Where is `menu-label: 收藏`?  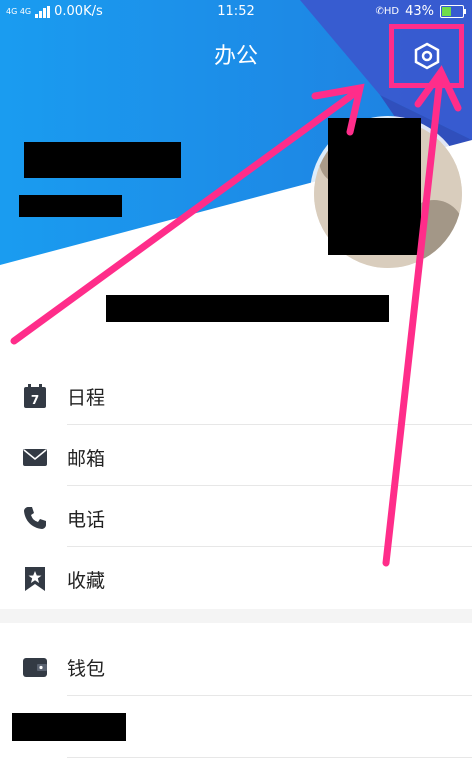 menu-label: 收藏 is located at coordinates (86, 581).